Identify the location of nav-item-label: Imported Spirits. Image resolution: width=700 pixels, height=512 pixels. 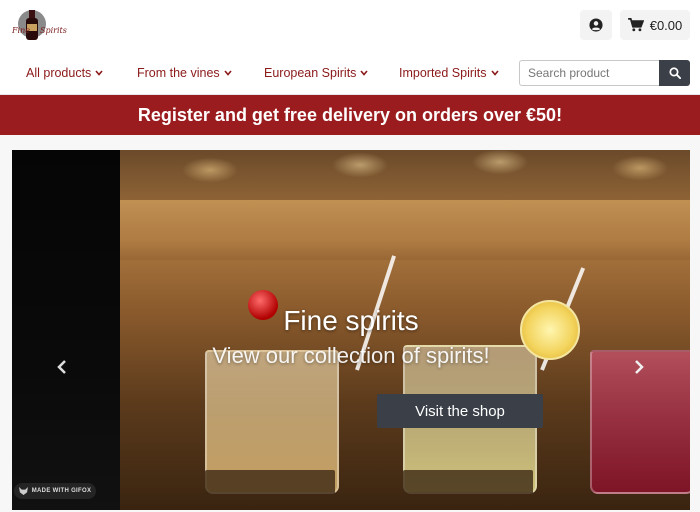
(443, 73).